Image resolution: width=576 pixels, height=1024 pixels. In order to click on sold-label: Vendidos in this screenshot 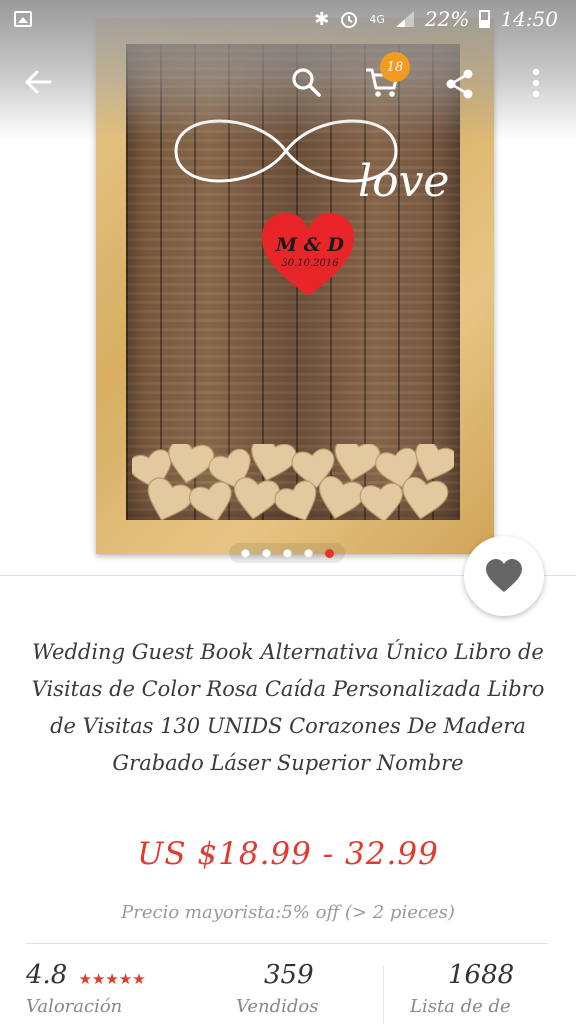, I will do `click(277, 1006)`.